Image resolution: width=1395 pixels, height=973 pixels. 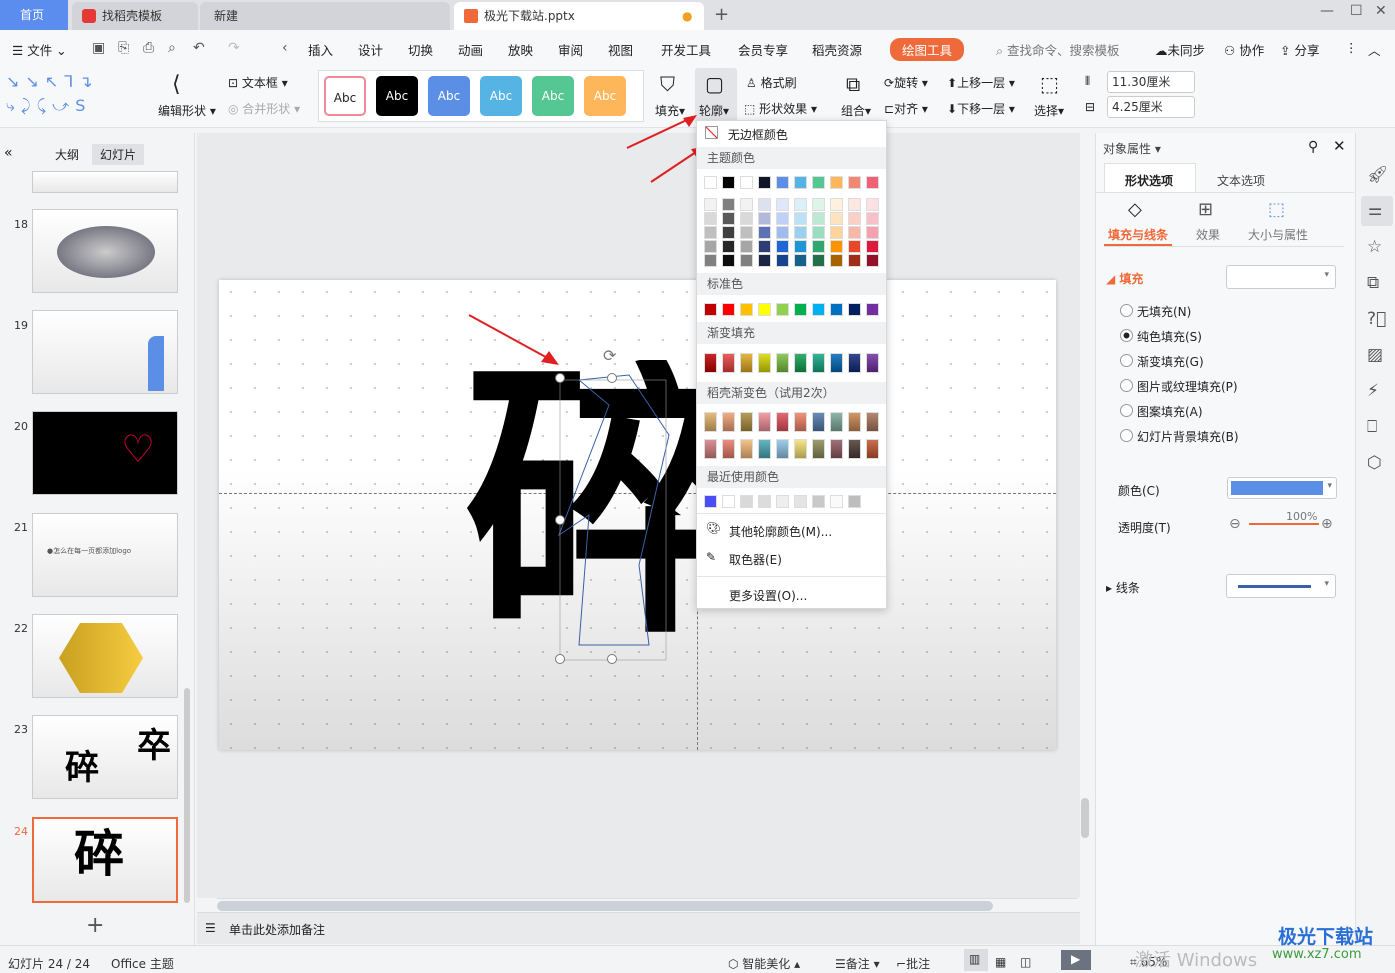 I want to click on align-button: ⊏对齐 ▾, so click(x=906, y=108).